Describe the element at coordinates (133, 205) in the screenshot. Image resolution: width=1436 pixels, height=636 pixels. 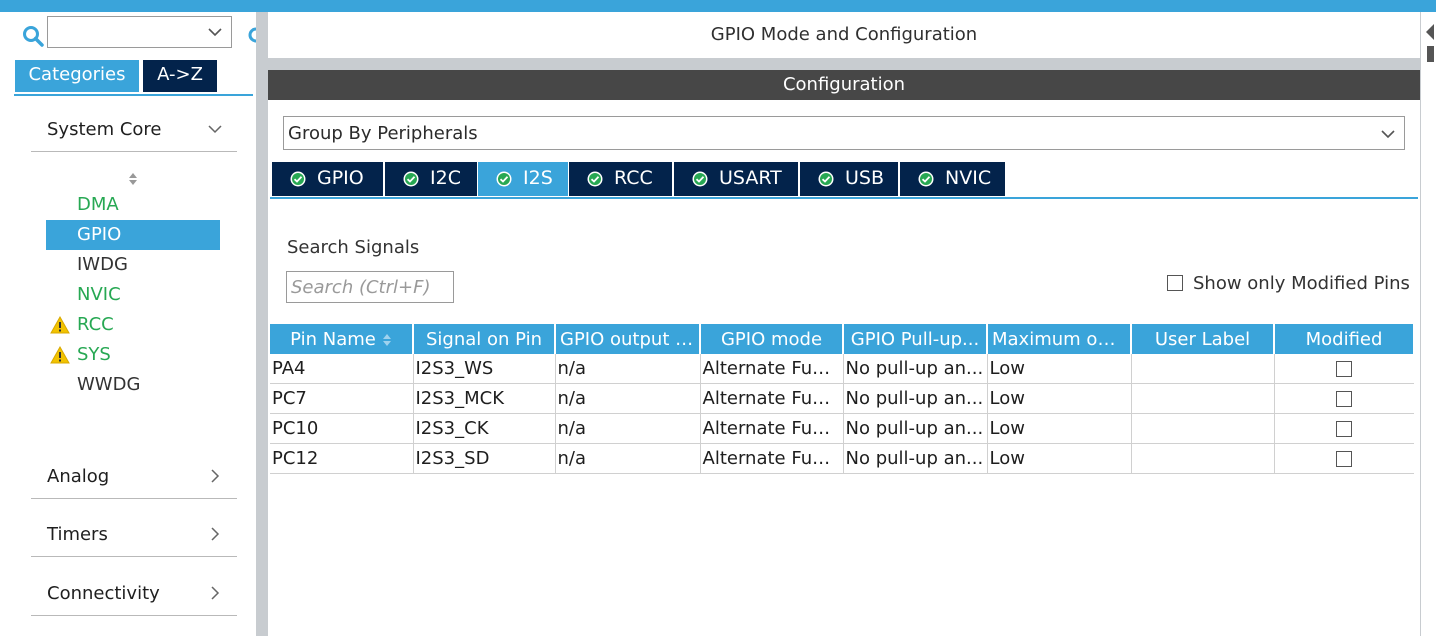
I see `system-core-item-dma: DMA` at that location.